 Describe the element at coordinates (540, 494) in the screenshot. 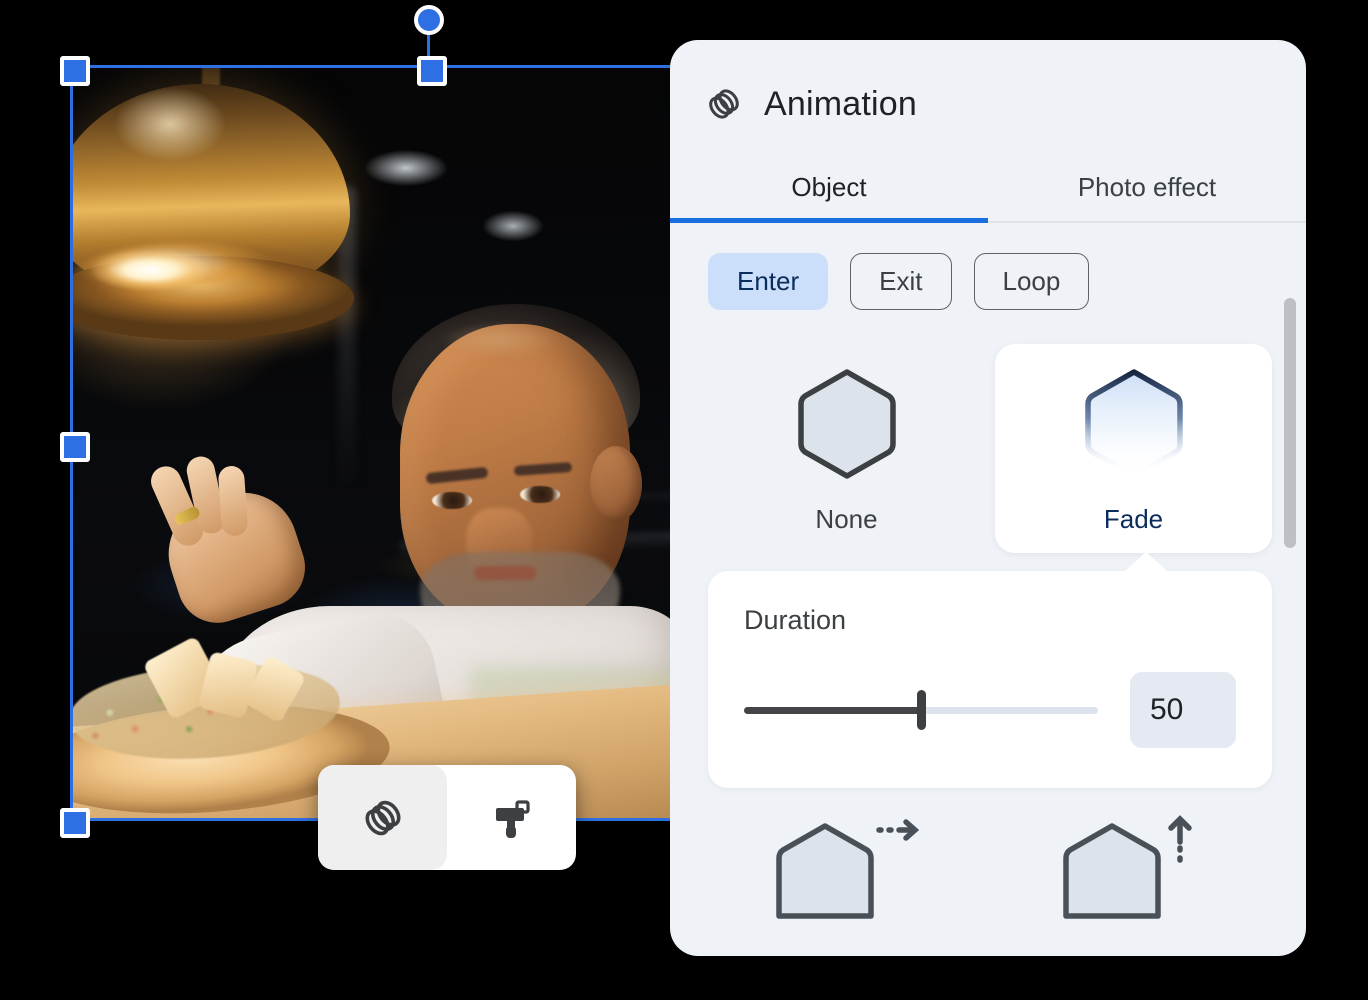

I see `chef-eye-right` at that location.